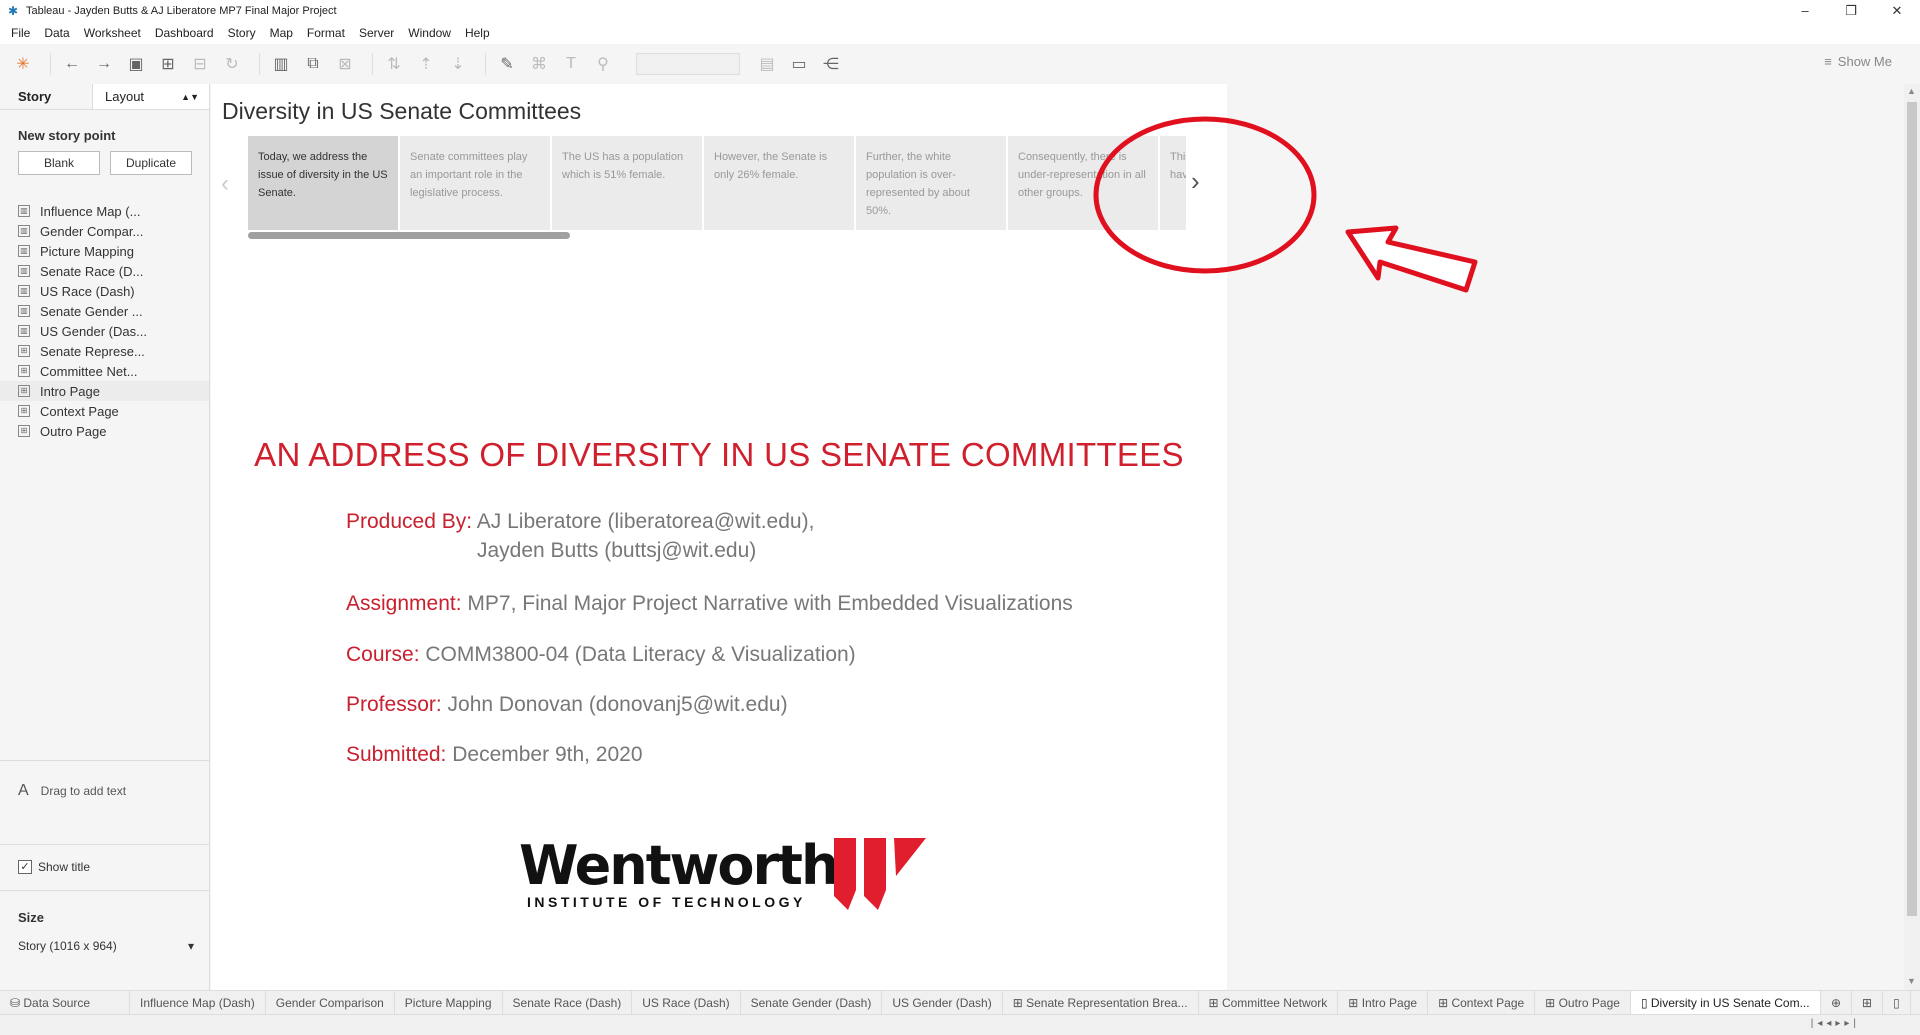 The width and height of the screenshot is (1920, 1035). Describe the element at coordinates (25, 867) in the screenshot. I see `checkbox-checked-icon: ✓` at that location.